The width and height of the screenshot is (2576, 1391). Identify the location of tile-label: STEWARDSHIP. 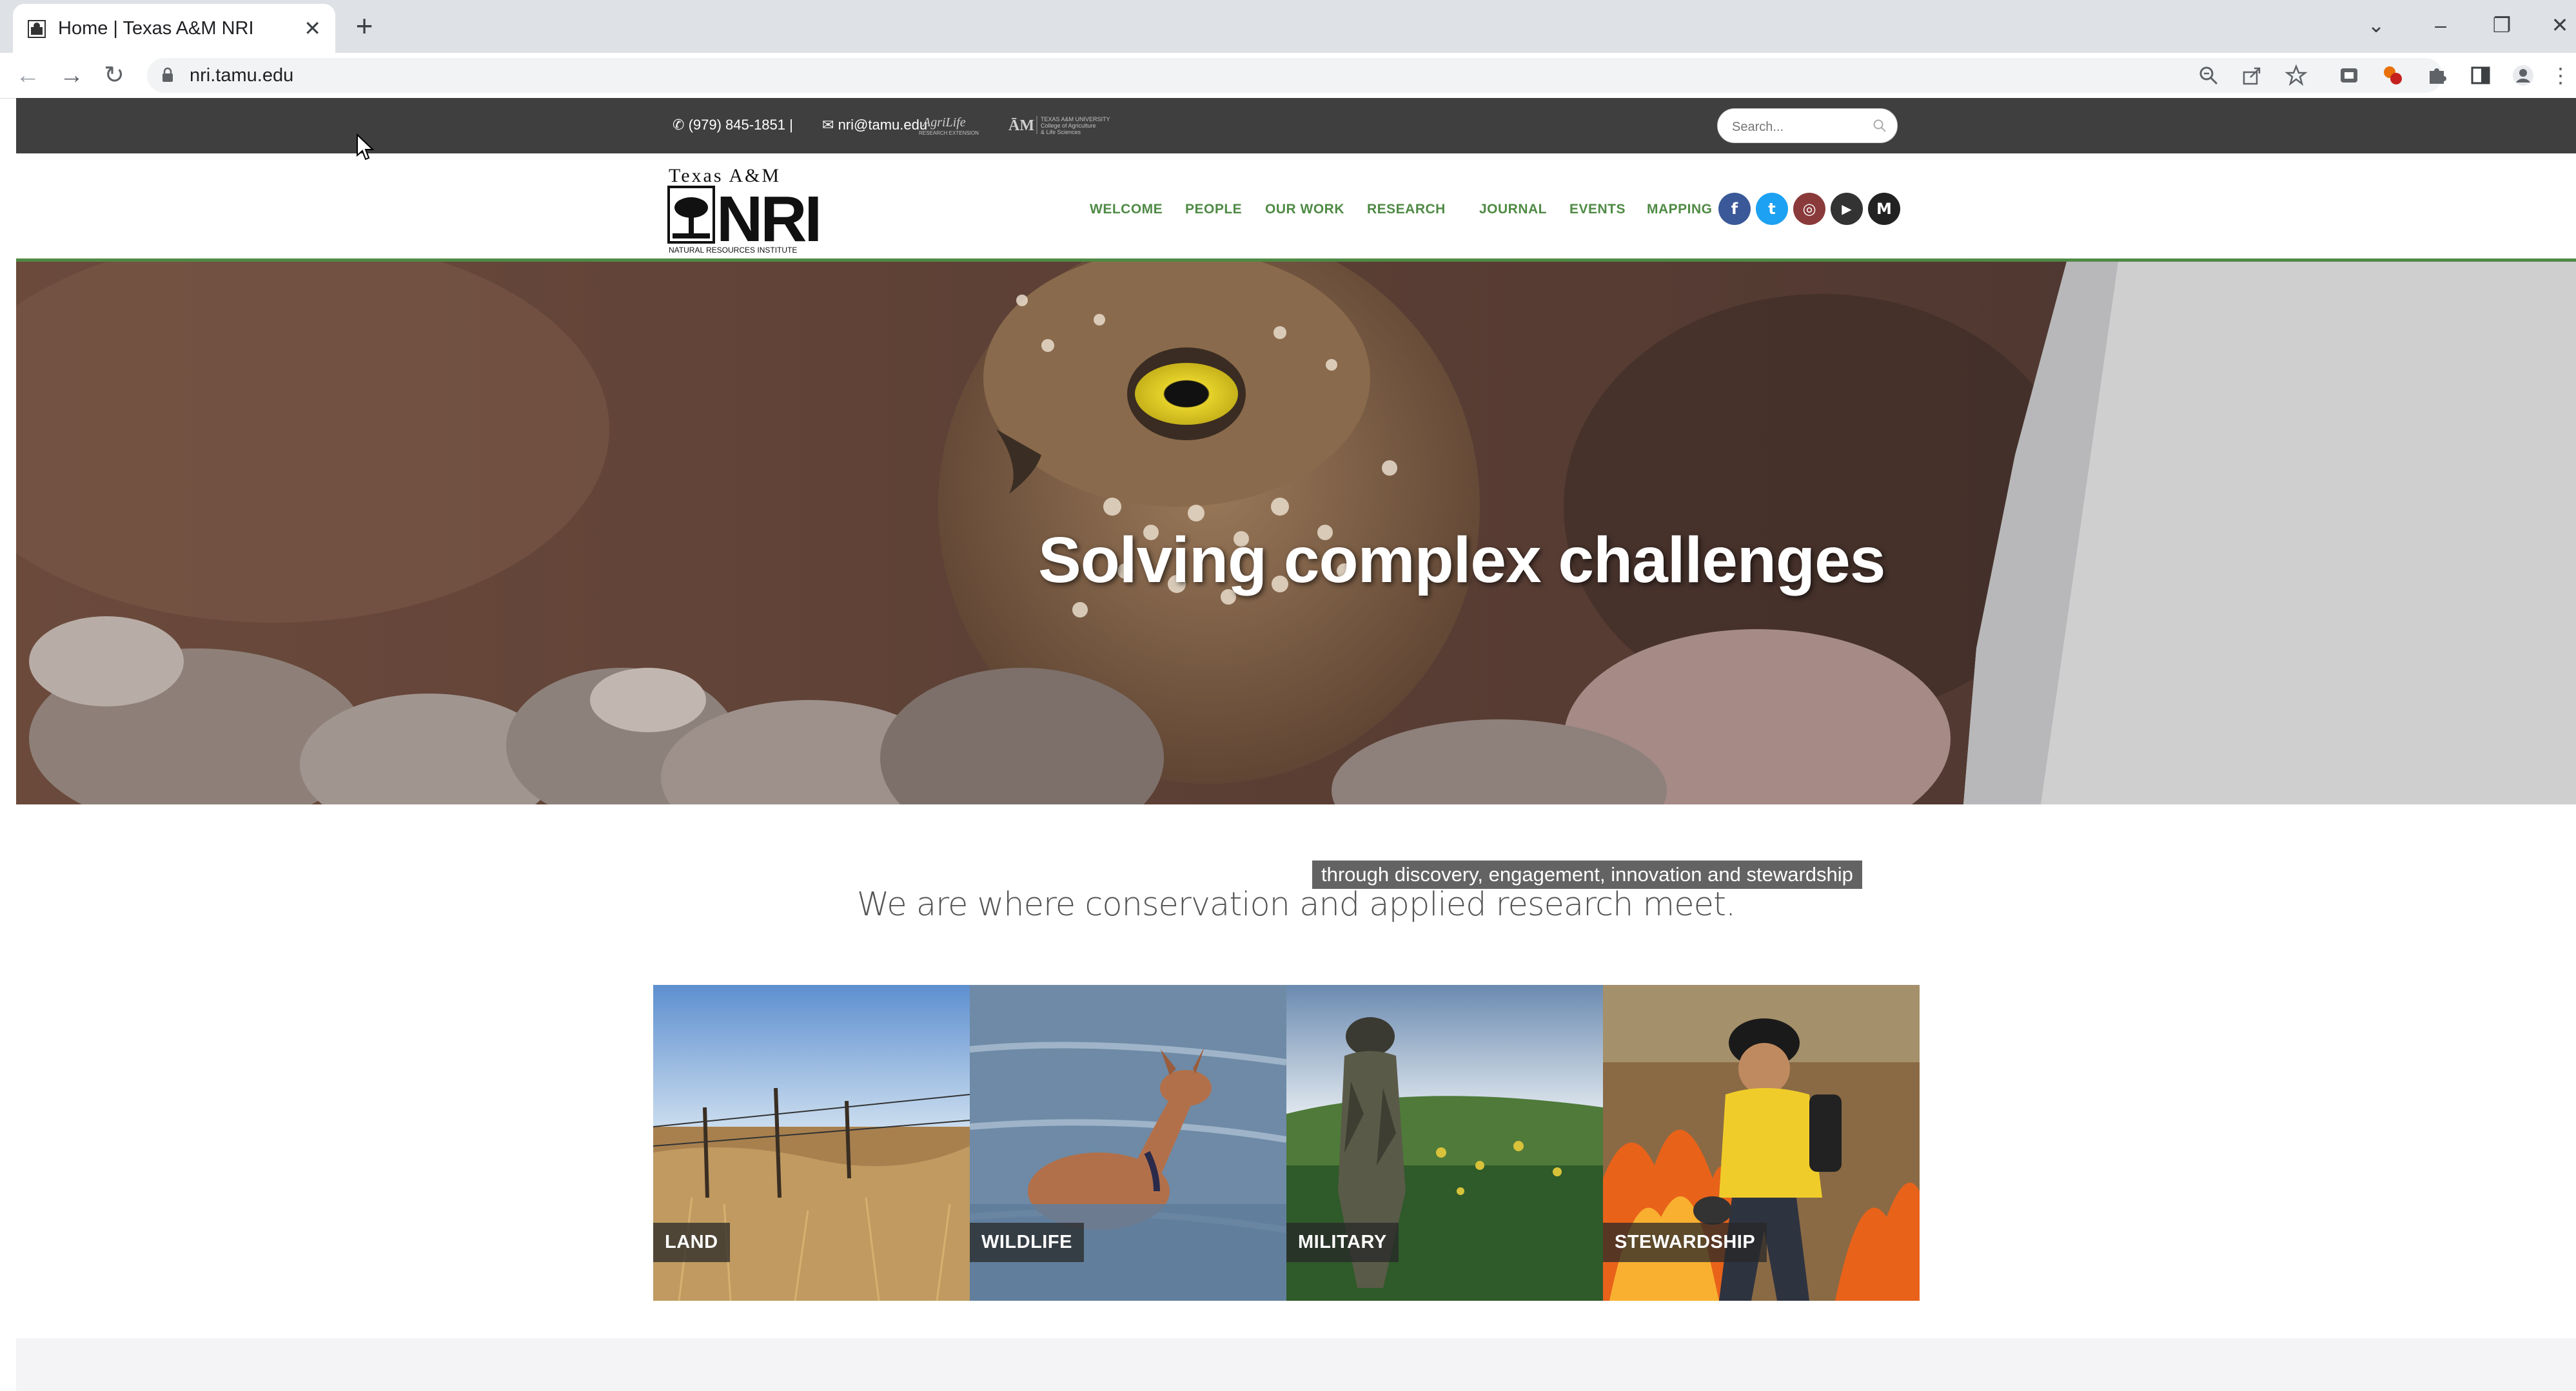
(1685, 1242).